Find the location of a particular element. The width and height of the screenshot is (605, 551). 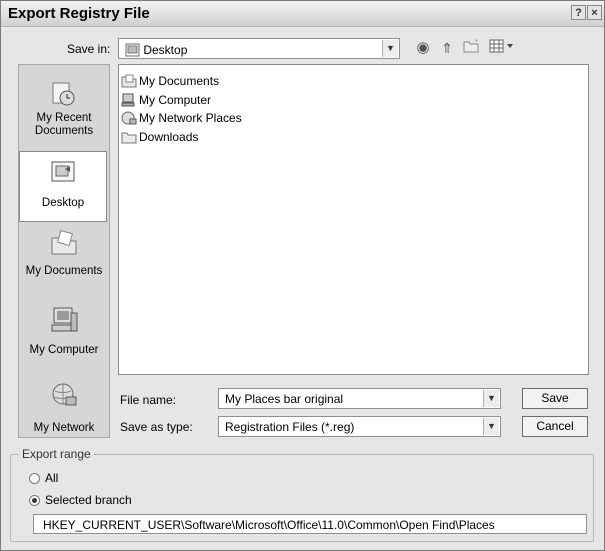

places-bar: My Recent Documents Desktop My Documents is located at coordinates (64, 251).